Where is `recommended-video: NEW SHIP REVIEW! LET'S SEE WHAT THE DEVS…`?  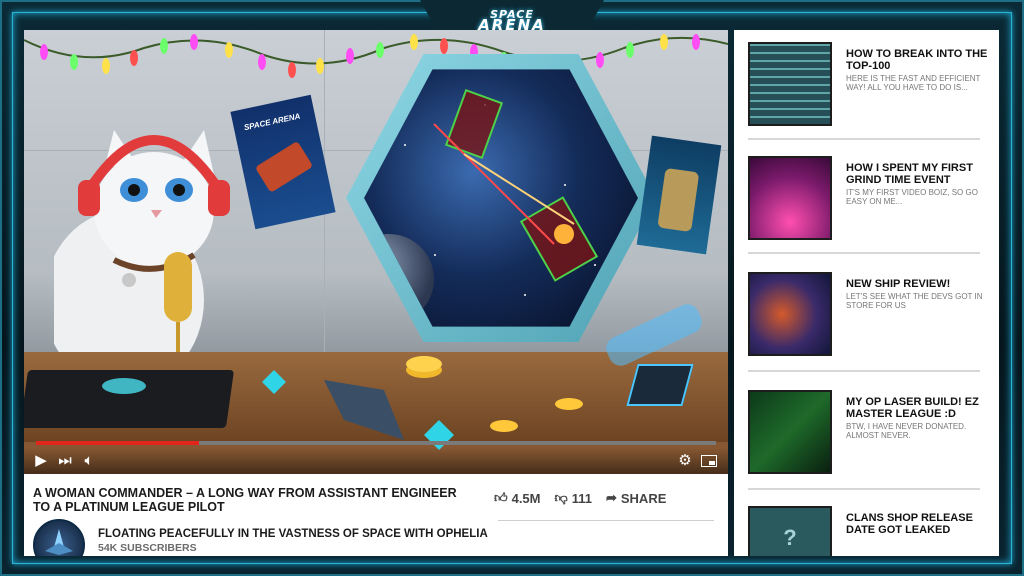 recommended-video: NEW SHIP REVIEW! LET'S SEE WHAT THE DEVS… is located at coordinates (867, 315).